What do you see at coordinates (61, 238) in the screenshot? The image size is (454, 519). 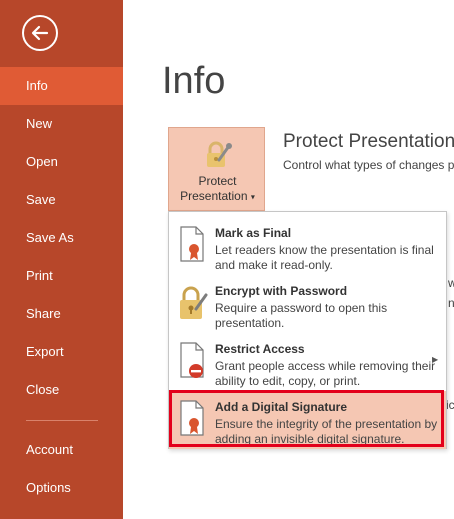 I see `nav-save-as: Save As` at bounding box center [61, 238].